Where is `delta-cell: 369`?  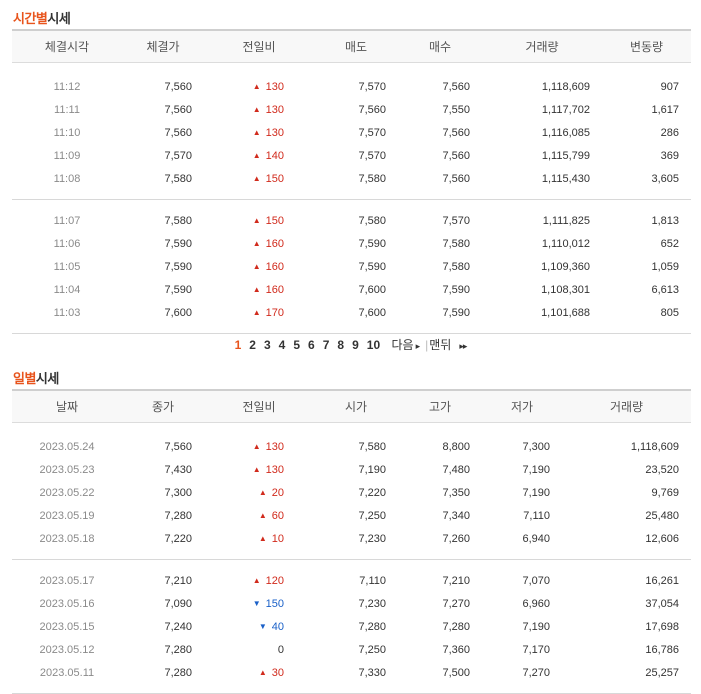
delta-cell: 369 is located at coordinates (669, 155).